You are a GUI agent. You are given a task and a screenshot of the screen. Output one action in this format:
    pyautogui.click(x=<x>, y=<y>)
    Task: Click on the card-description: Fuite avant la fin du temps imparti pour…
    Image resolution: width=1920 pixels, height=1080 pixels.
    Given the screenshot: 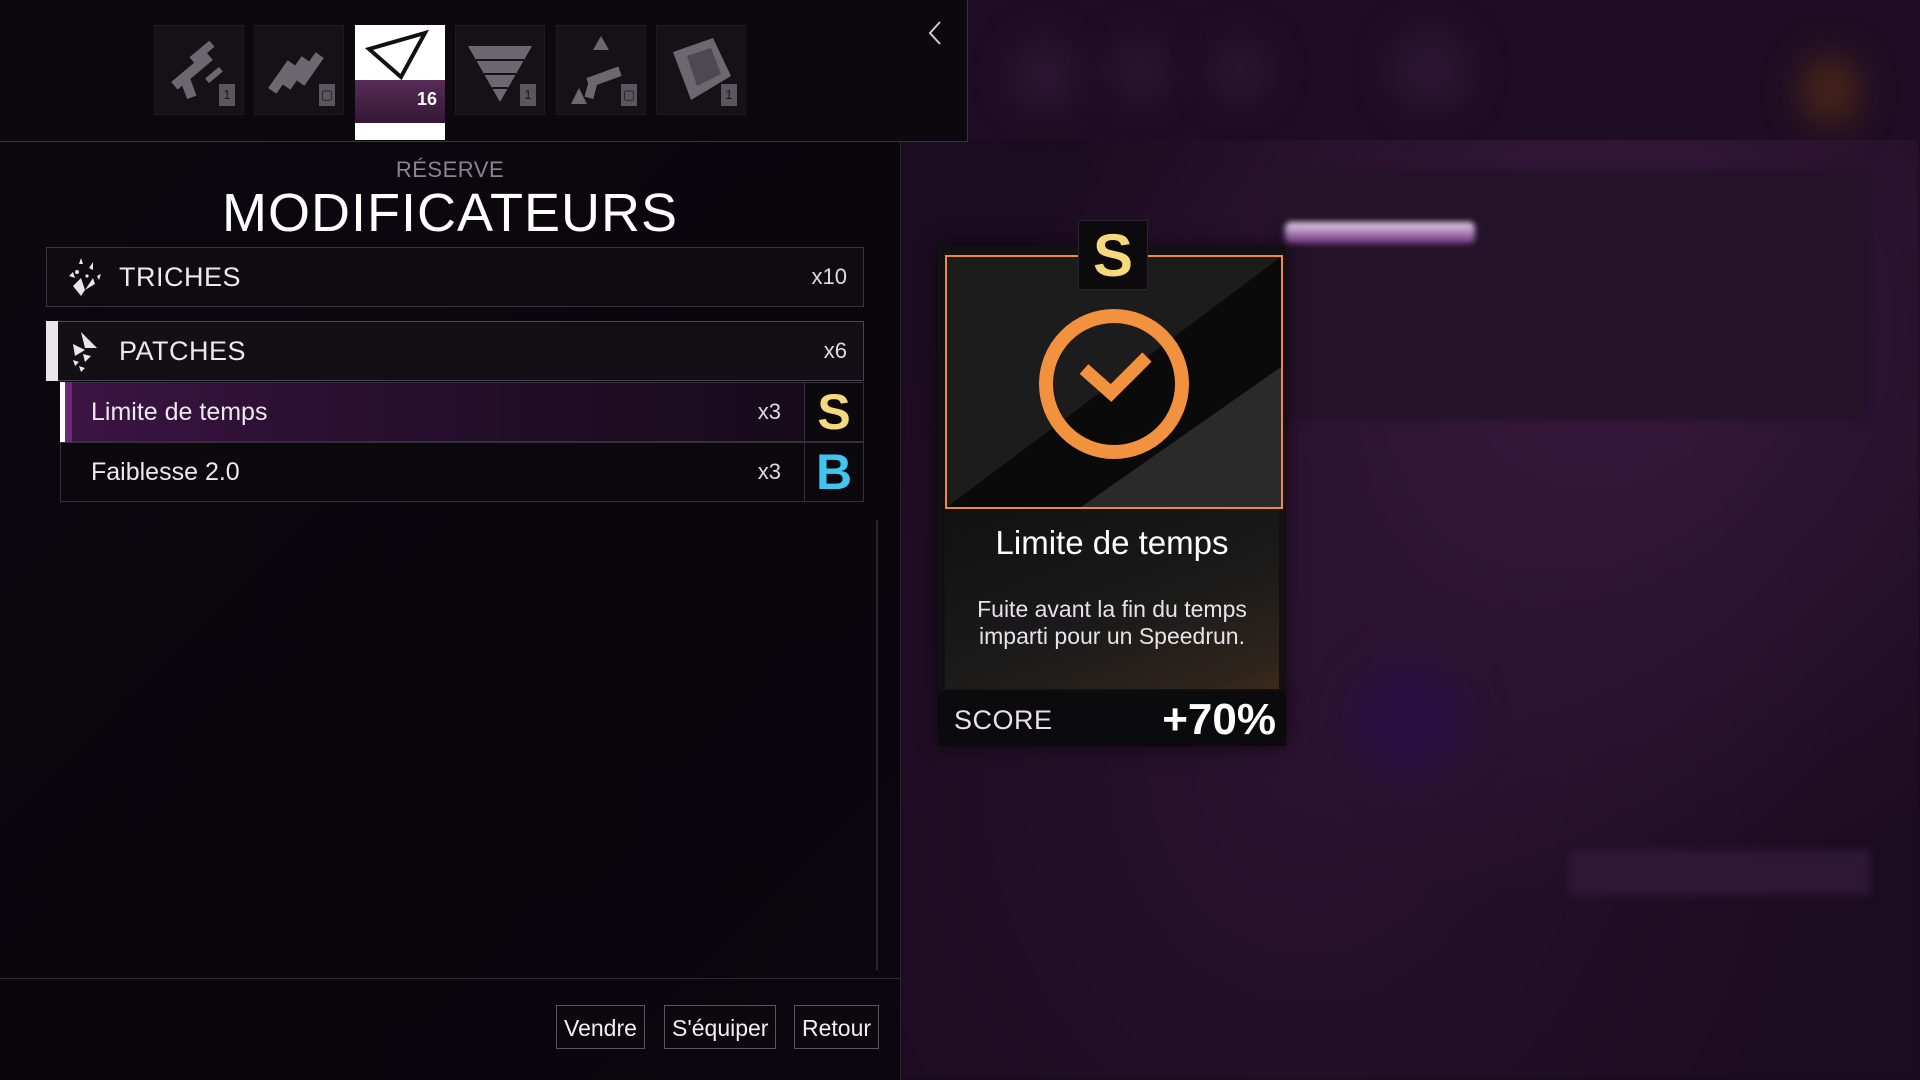 What is the action you would take?
    pyautogui.click(x=1112, y=622)
    